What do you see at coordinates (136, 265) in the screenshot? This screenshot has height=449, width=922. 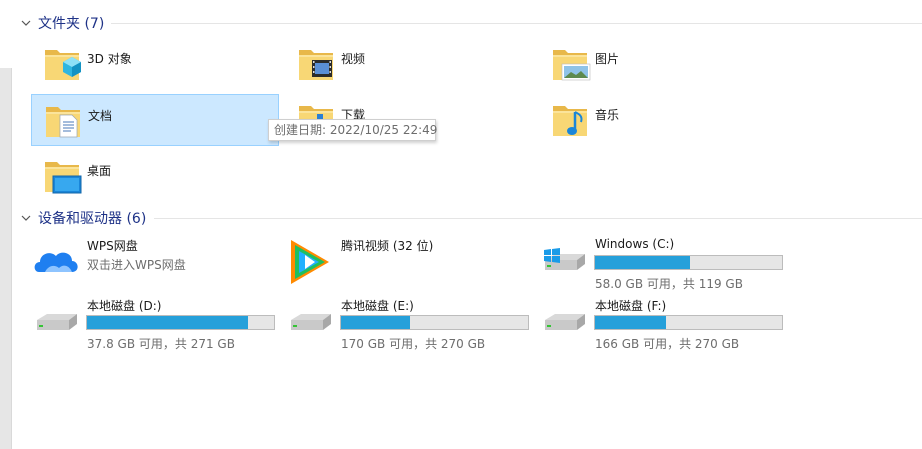 I see `device-description: 双击进入WPS网盘` at bounding box center [136, 265].